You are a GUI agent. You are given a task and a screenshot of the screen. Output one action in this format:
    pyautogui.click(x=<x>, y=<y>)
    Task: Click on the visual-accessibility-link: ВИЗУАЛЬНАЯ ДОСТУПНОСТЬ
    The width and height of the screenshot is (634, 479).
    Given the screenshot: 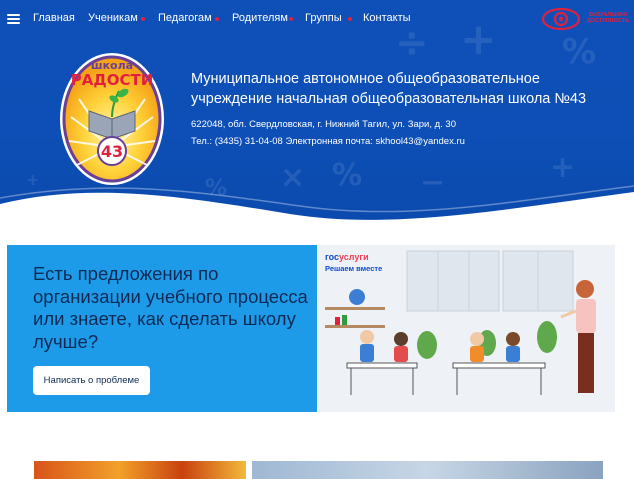 What is the action you would take?
    pyautogui.click(x=586, y=19)
    